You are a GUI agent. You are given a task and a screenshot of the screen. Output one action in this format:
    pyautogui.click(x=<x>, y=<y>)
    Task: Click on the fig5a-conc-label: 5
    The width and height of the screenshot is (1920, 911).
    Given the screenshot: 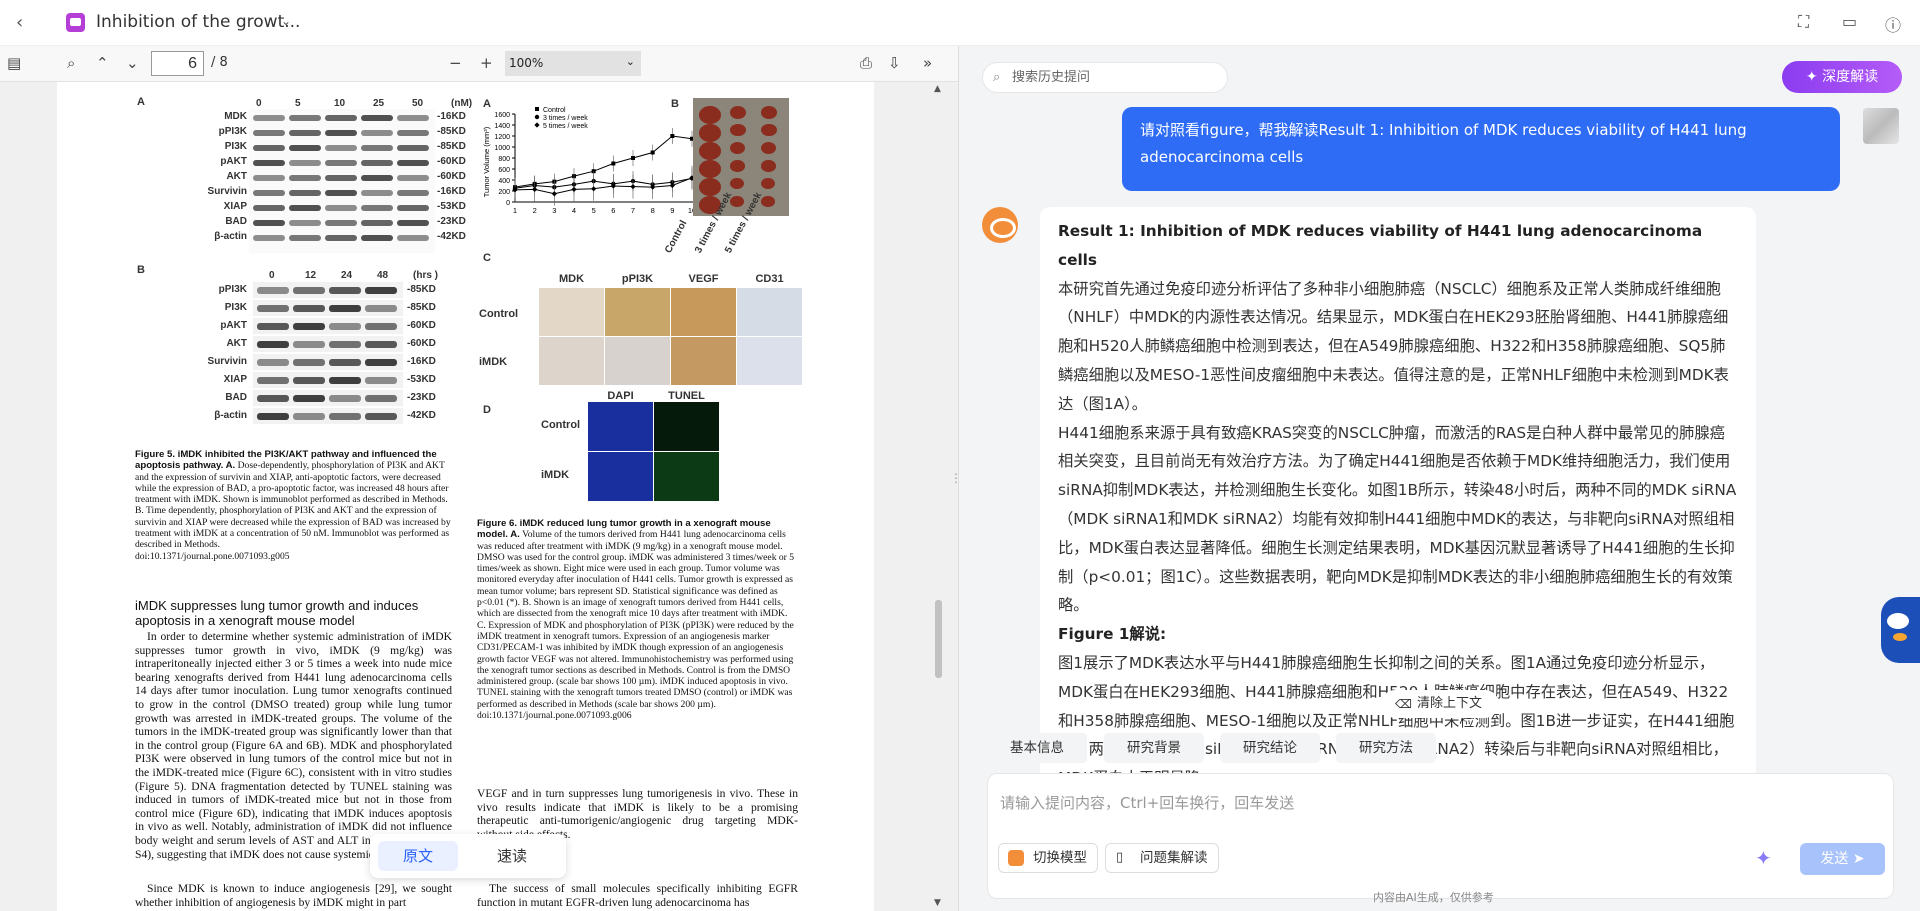 What is the action you would take?
    pyautogui.click(x=298, y=103)
    